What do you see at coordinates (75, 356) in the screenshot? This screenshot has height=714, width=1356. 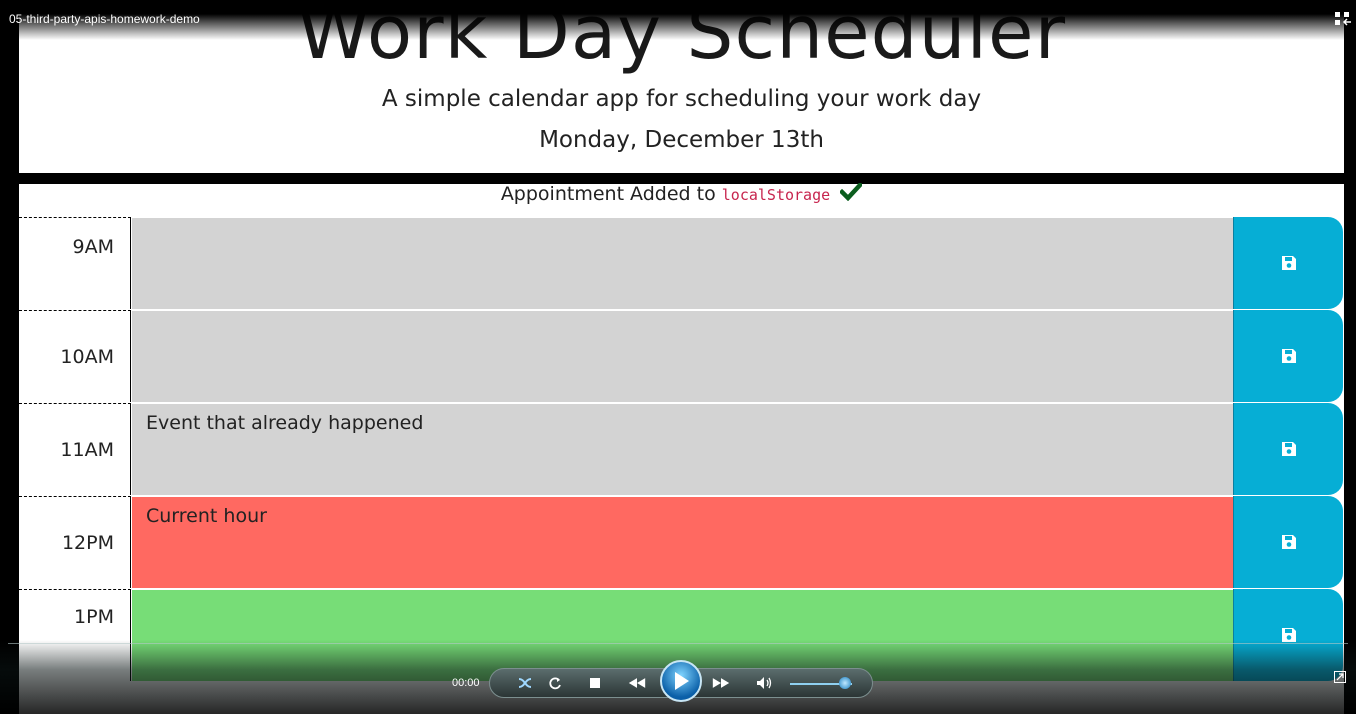 I see `hour-label: 10AM` at bounding box center [75, 356].